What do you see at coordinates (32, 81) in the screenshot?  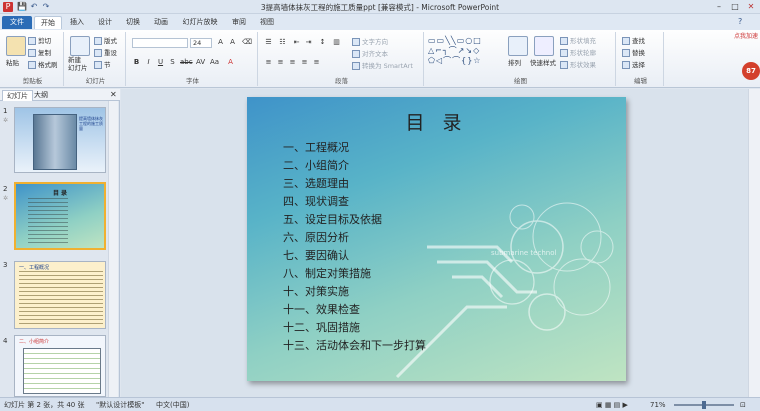 I see `group-label: 剪贴板` at bounding box center [32, 81].